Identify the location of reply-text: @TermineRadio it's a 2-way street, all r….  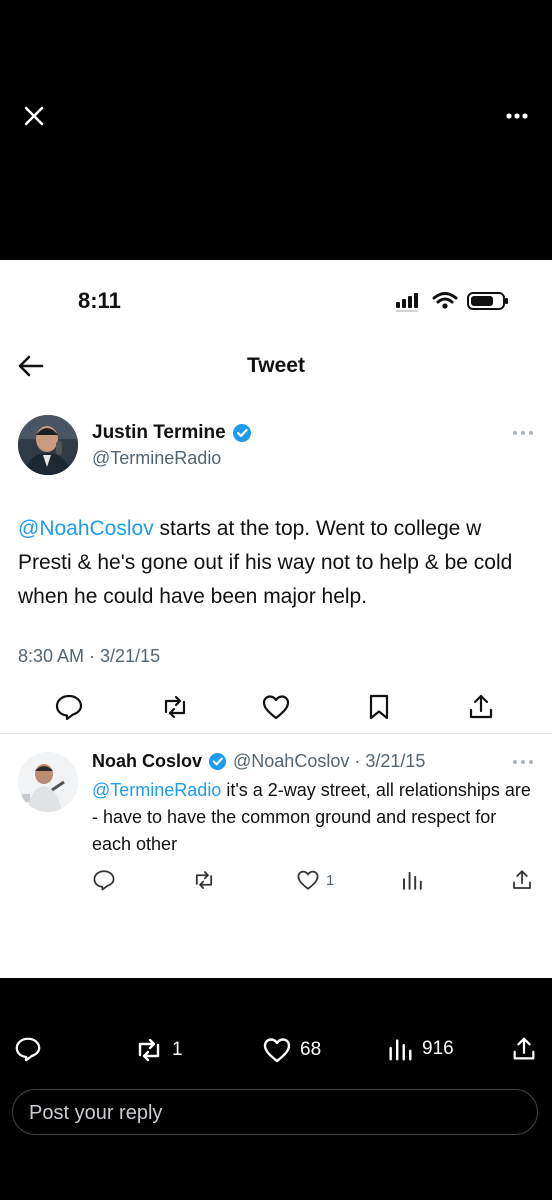
(311, 817).